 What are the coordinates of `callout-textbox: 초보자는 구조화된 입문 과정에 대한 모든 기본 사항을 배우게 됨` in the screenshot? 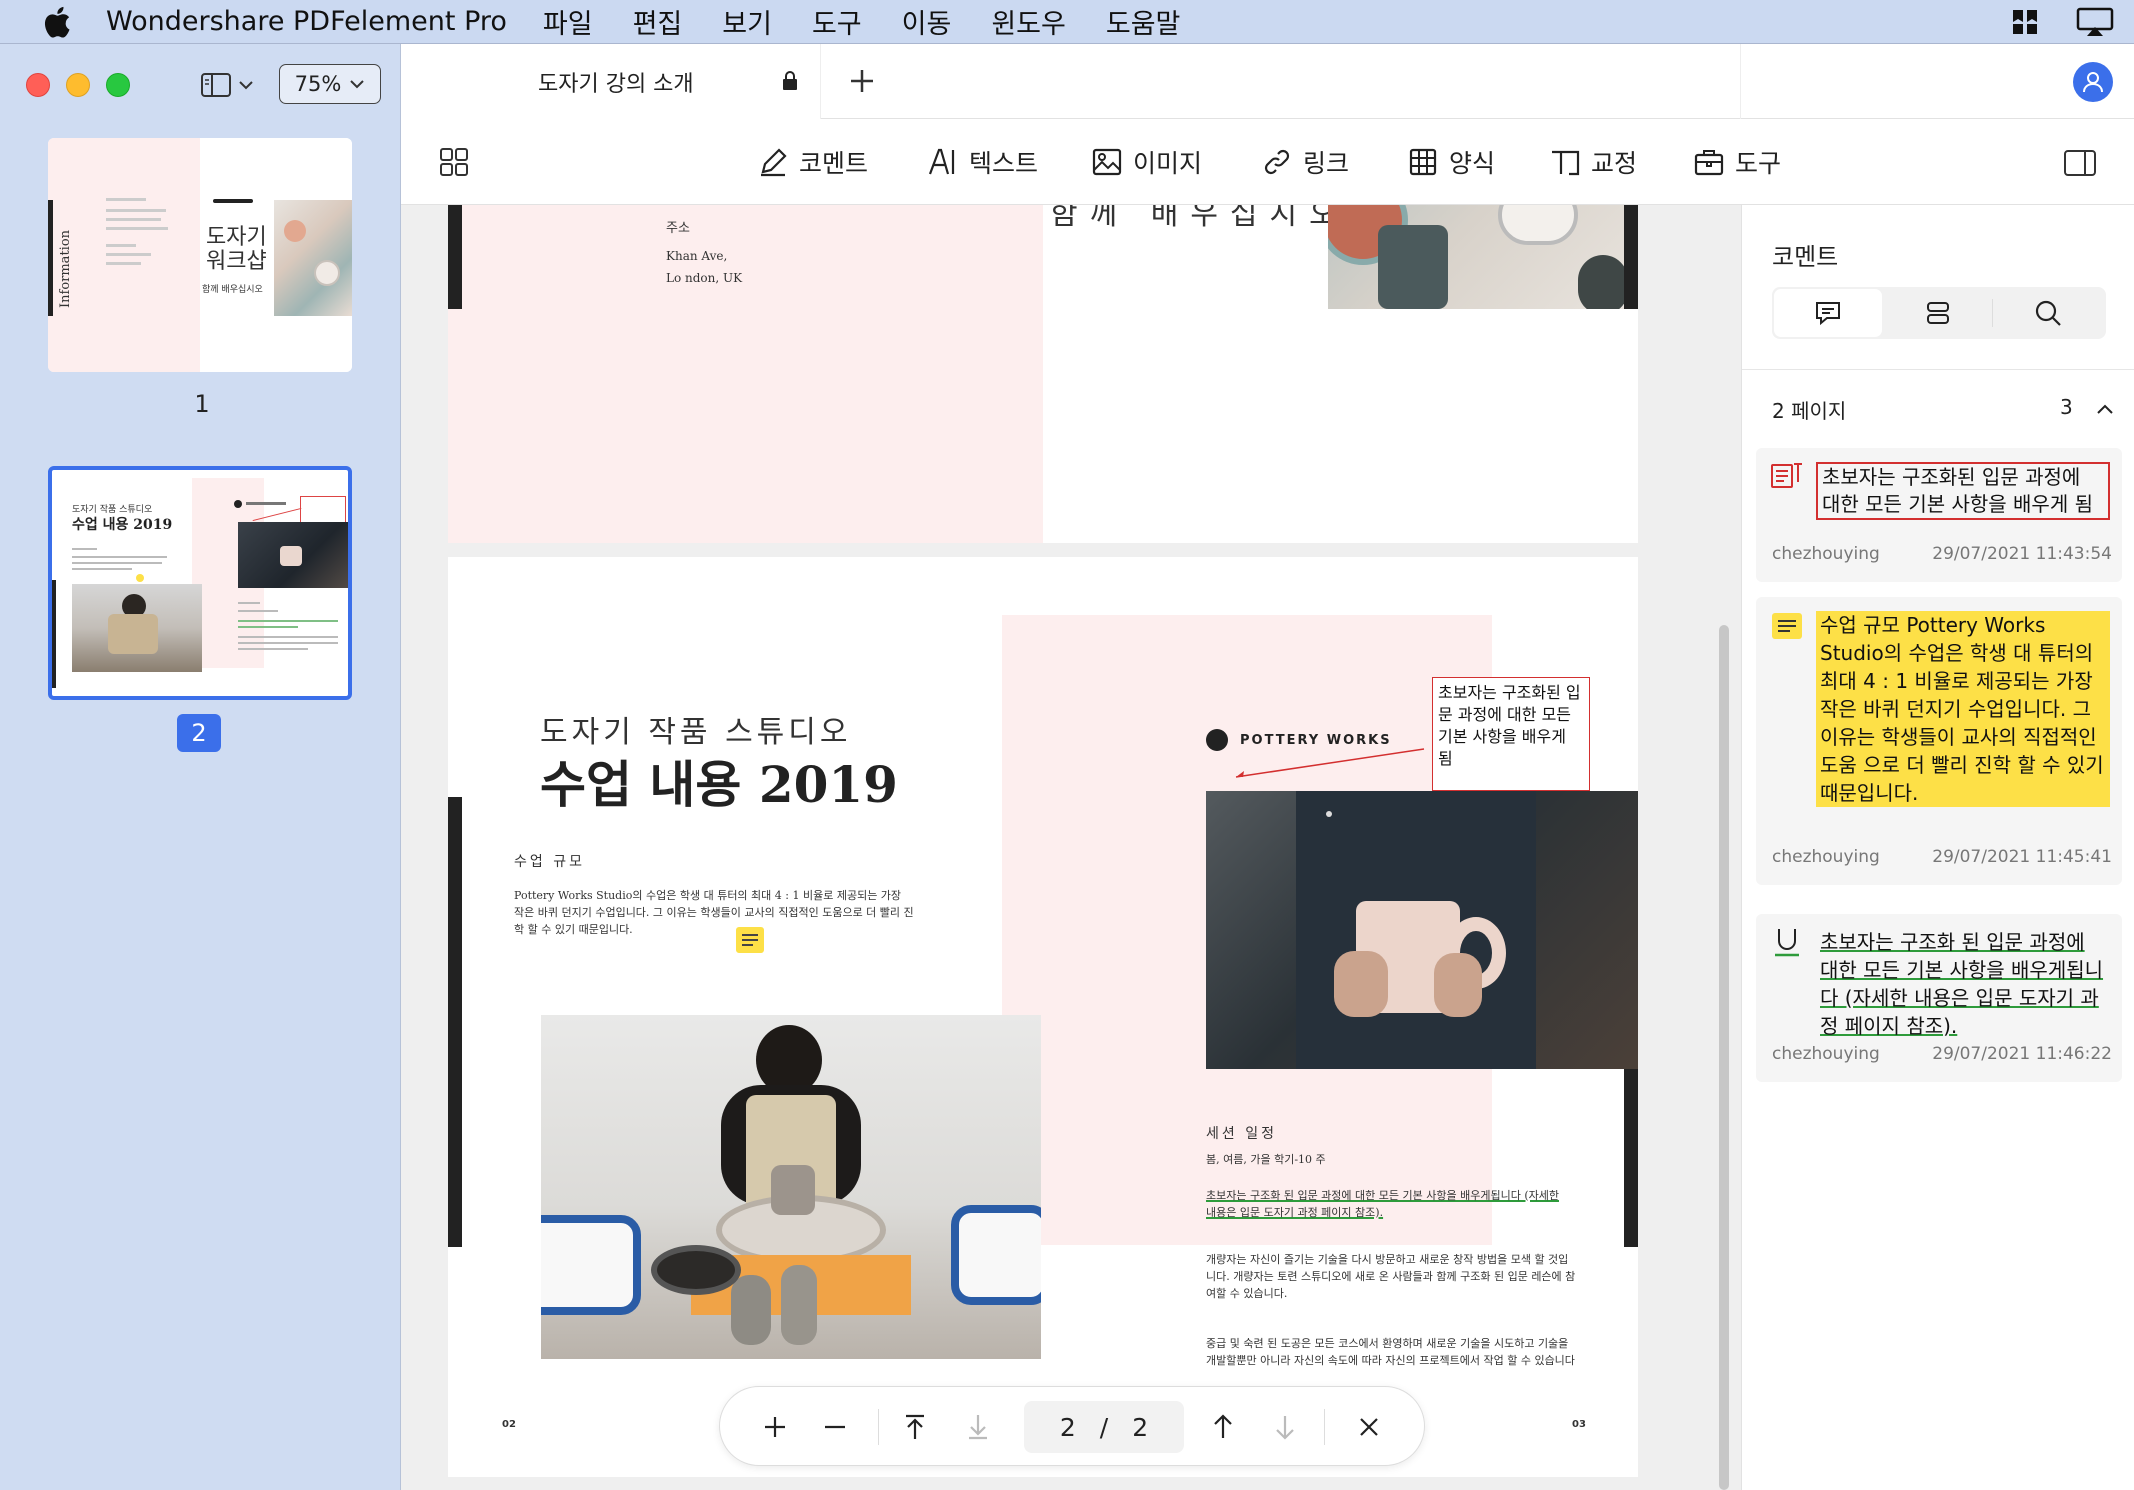 It's located at (1511, 734).